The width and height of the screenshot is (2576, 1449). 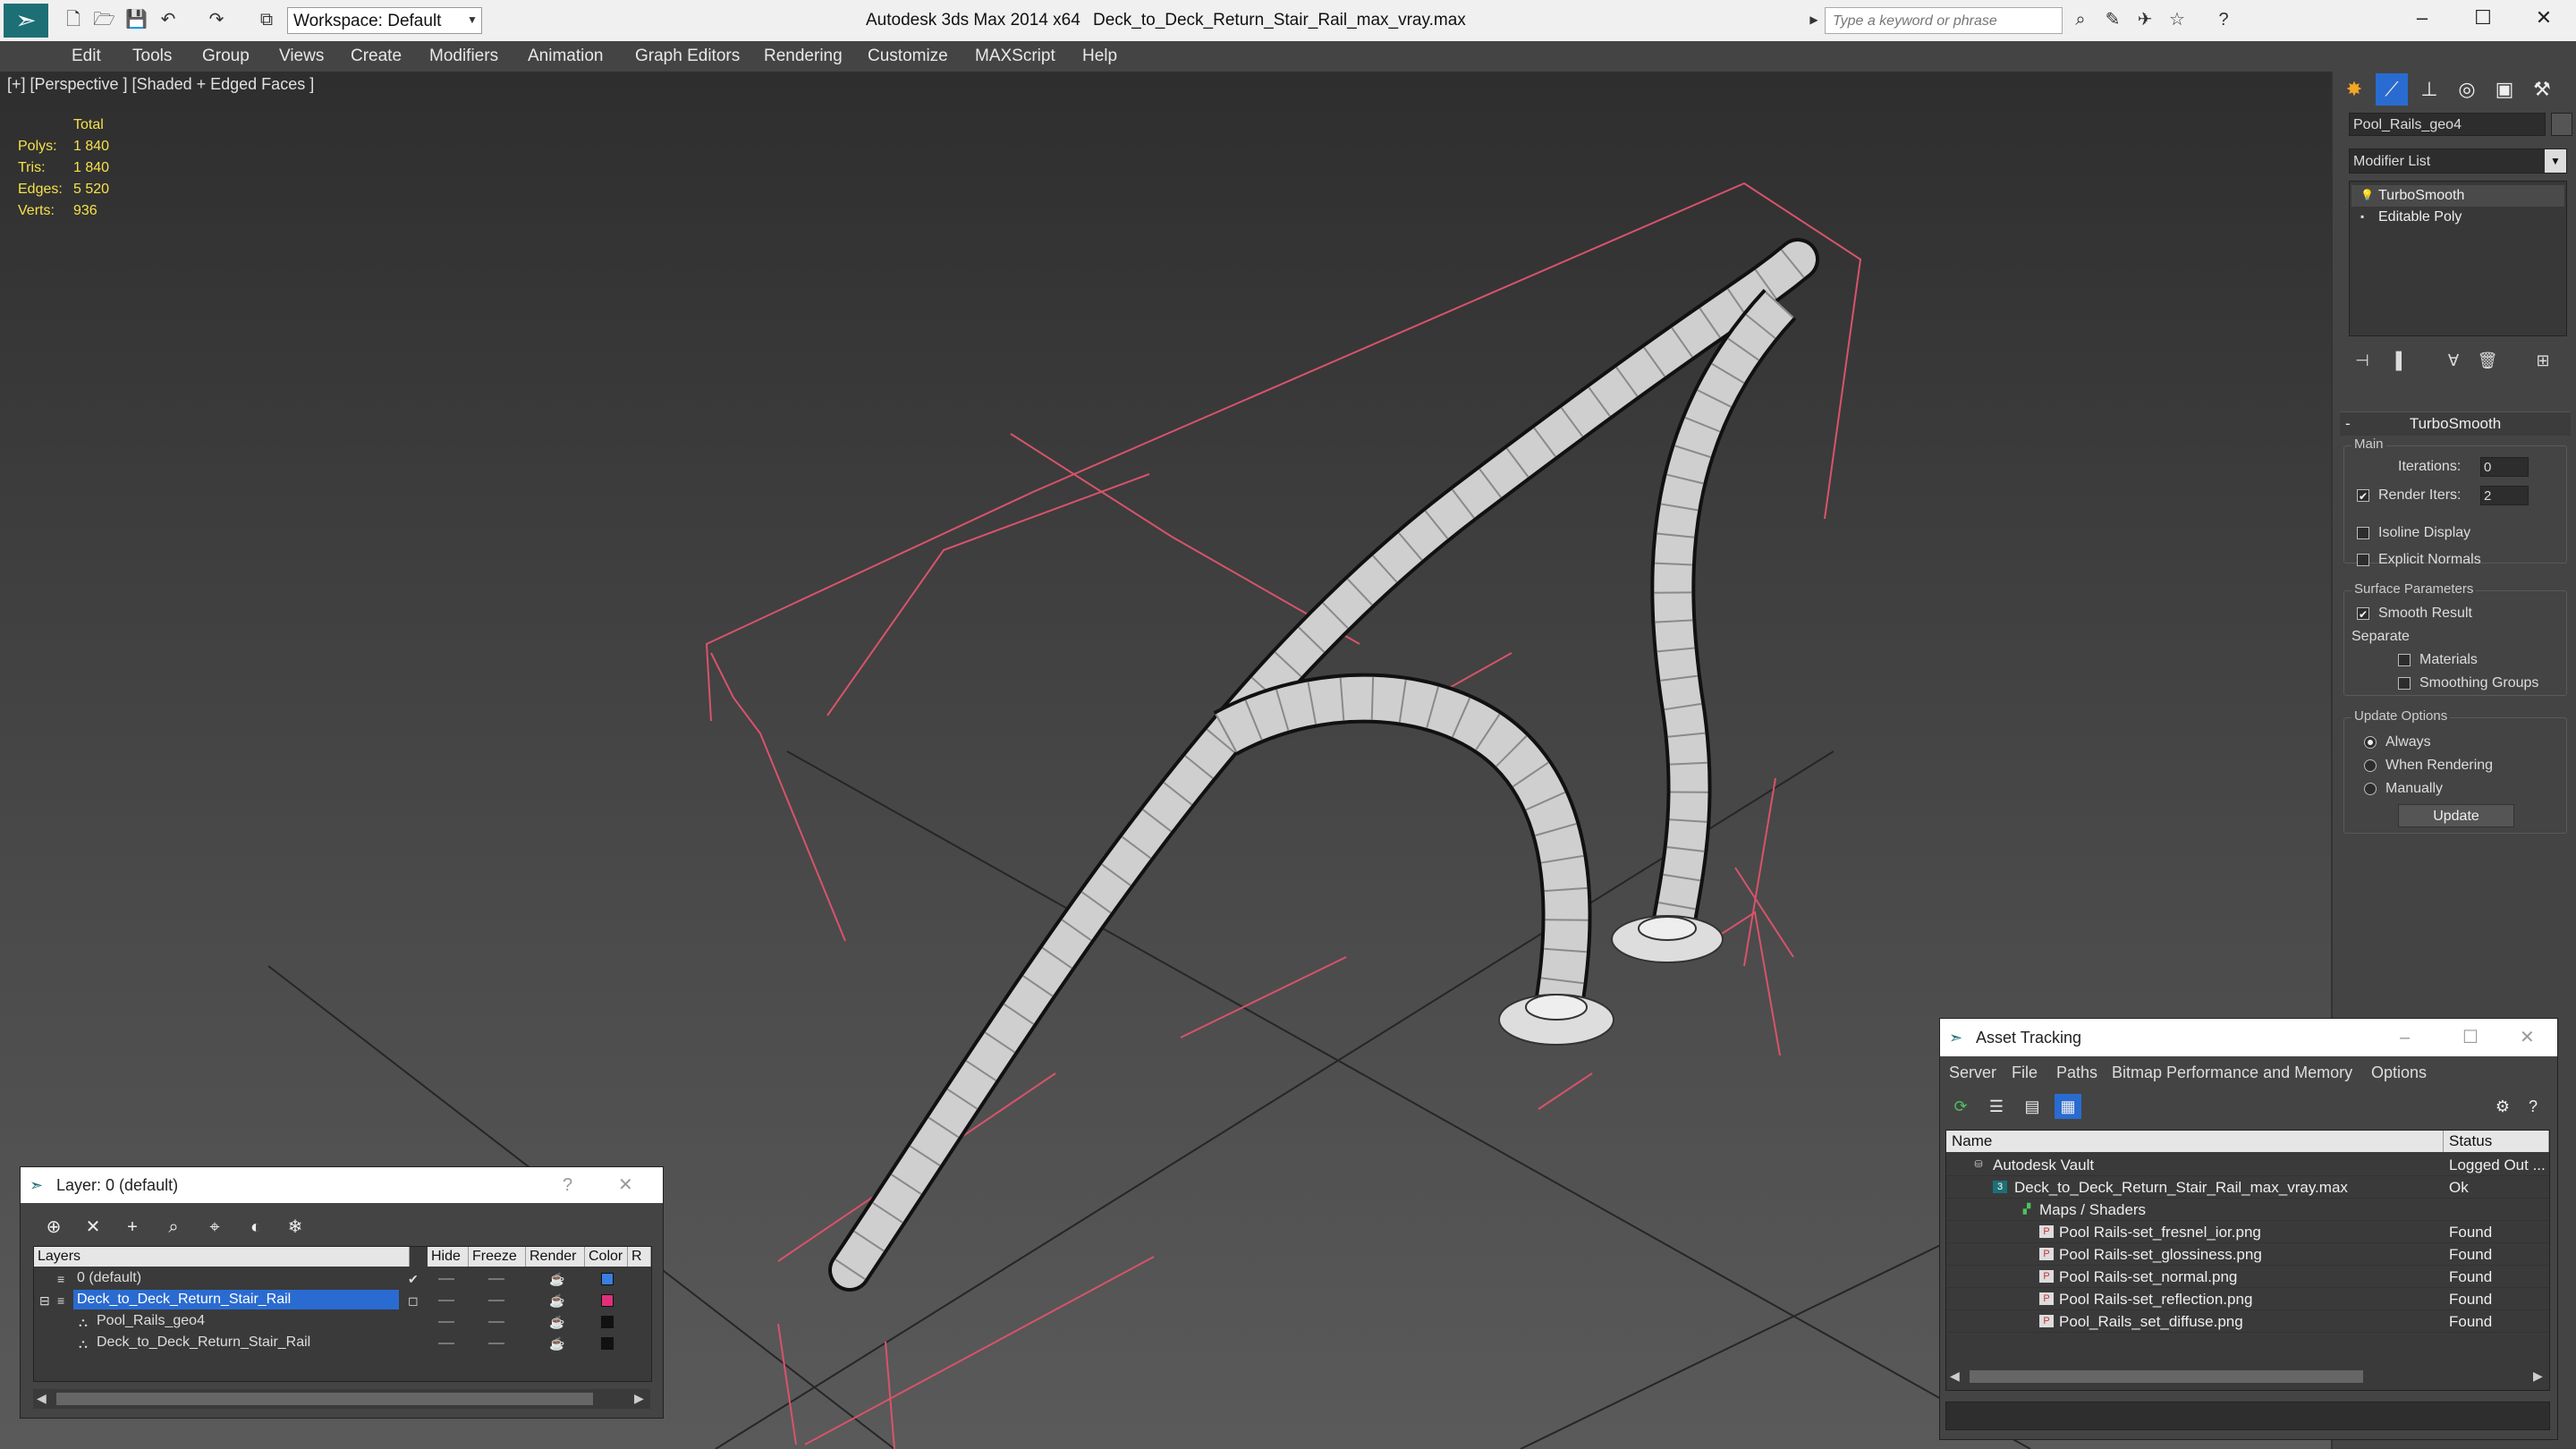 I want to click on help-button: ?, so click(x=567, y=1185).